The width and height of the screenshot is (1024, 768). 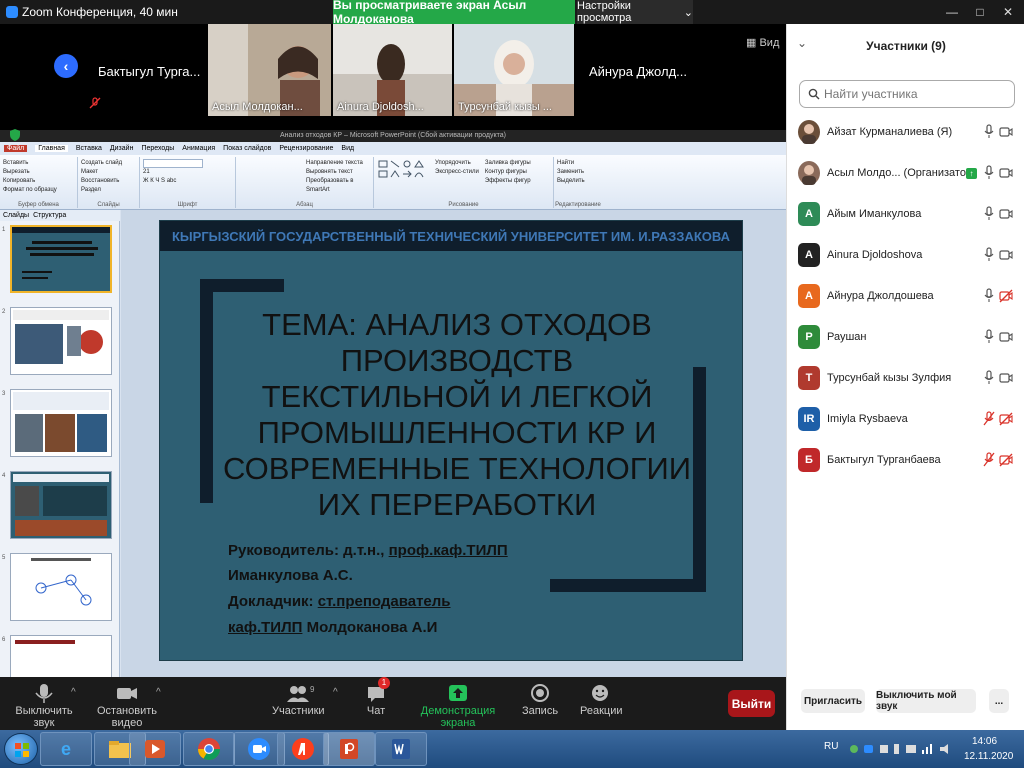 I want to click on font-size-box: 21, so click(x=187, y=172).